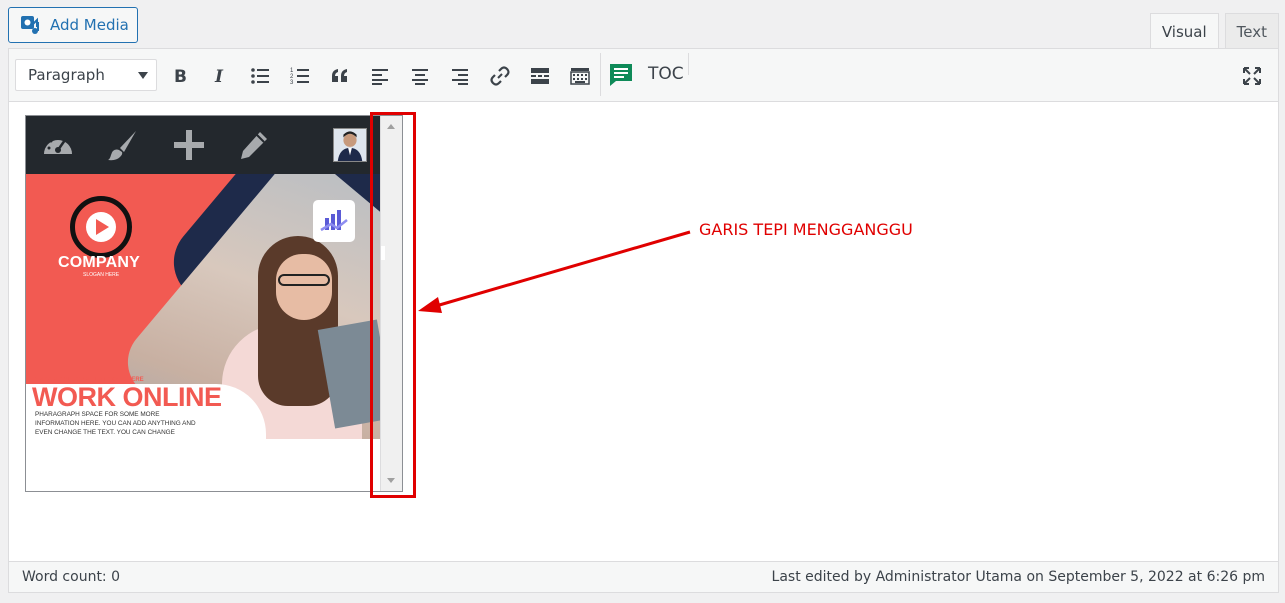 This screenshot has width=1285, height=603. Describe the element at coordinates (66, 75) in the screenshot. I see `format-select-value: Paragraph` at that location.